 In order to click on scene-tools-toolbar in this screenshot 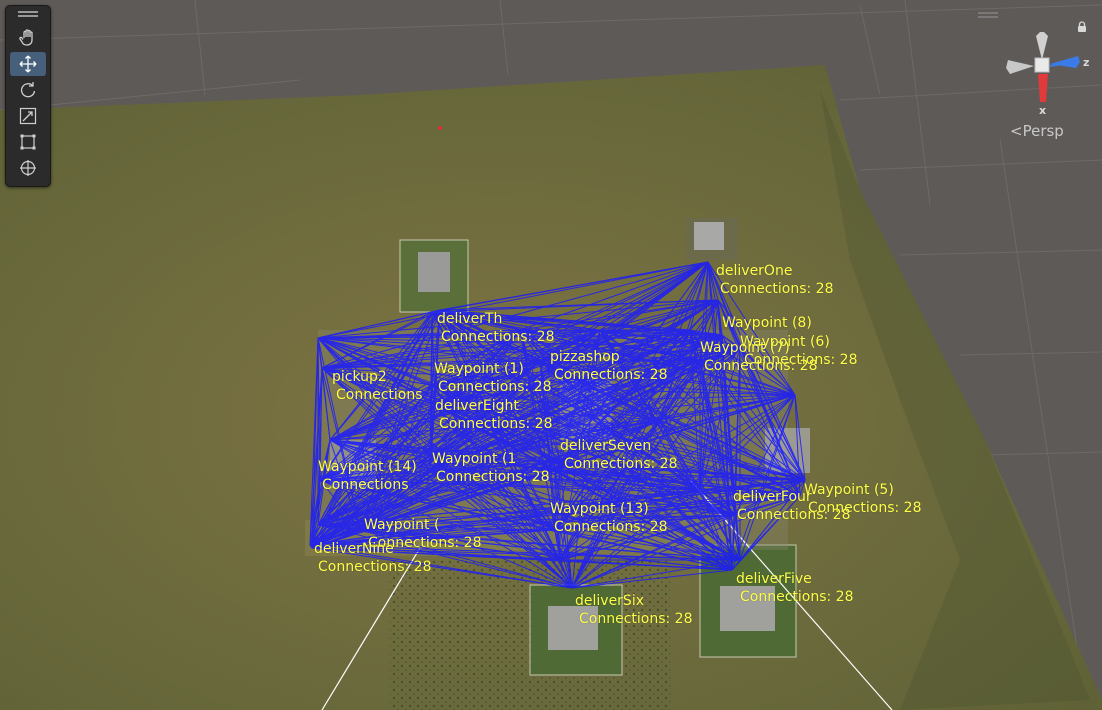, I will do `click(28, 96)`.